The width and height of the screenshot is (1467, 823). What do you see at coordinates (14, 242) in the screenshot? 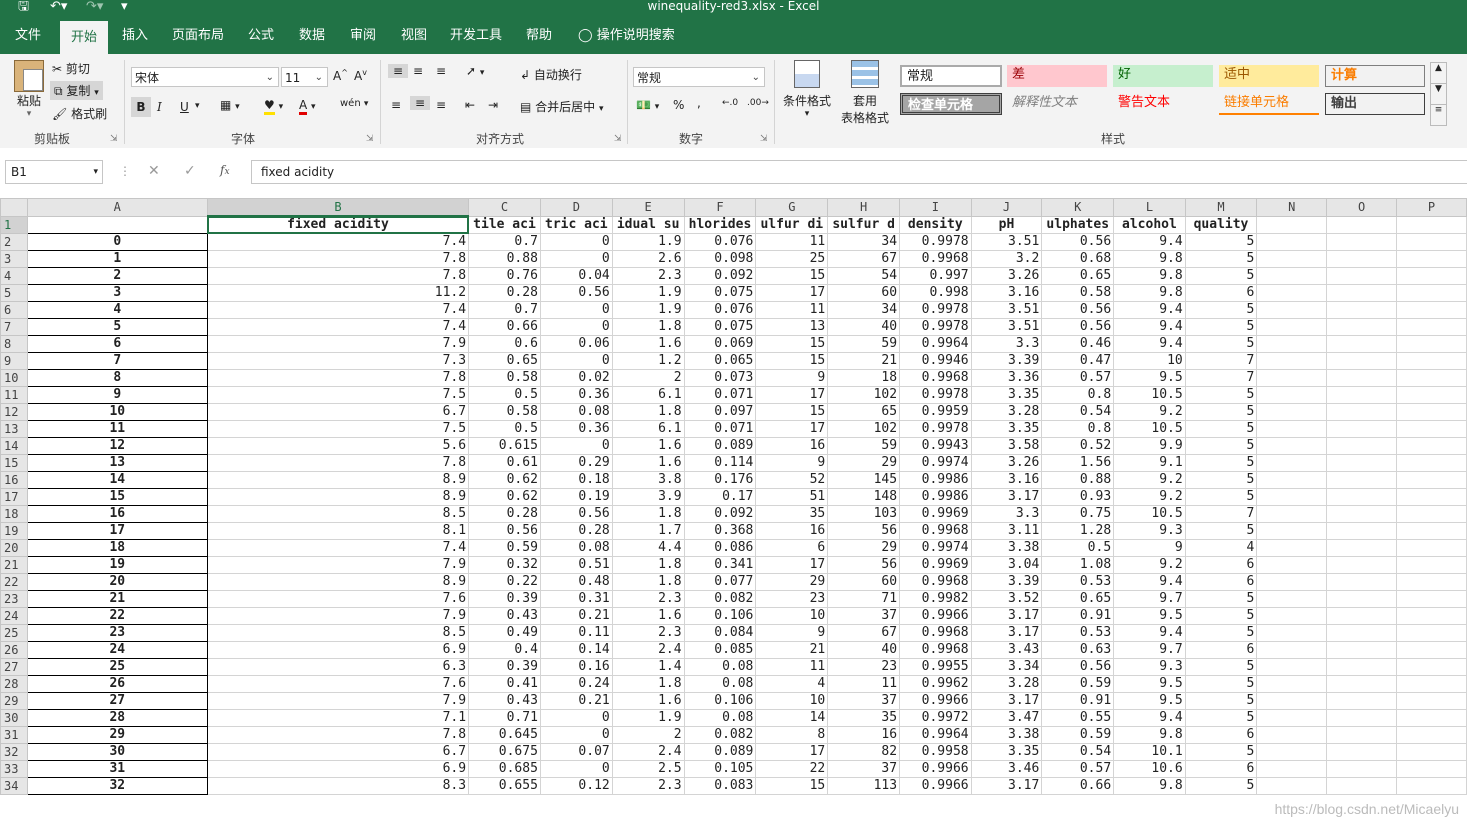
I see `row-header: 2` at bounding box center [14, 242].